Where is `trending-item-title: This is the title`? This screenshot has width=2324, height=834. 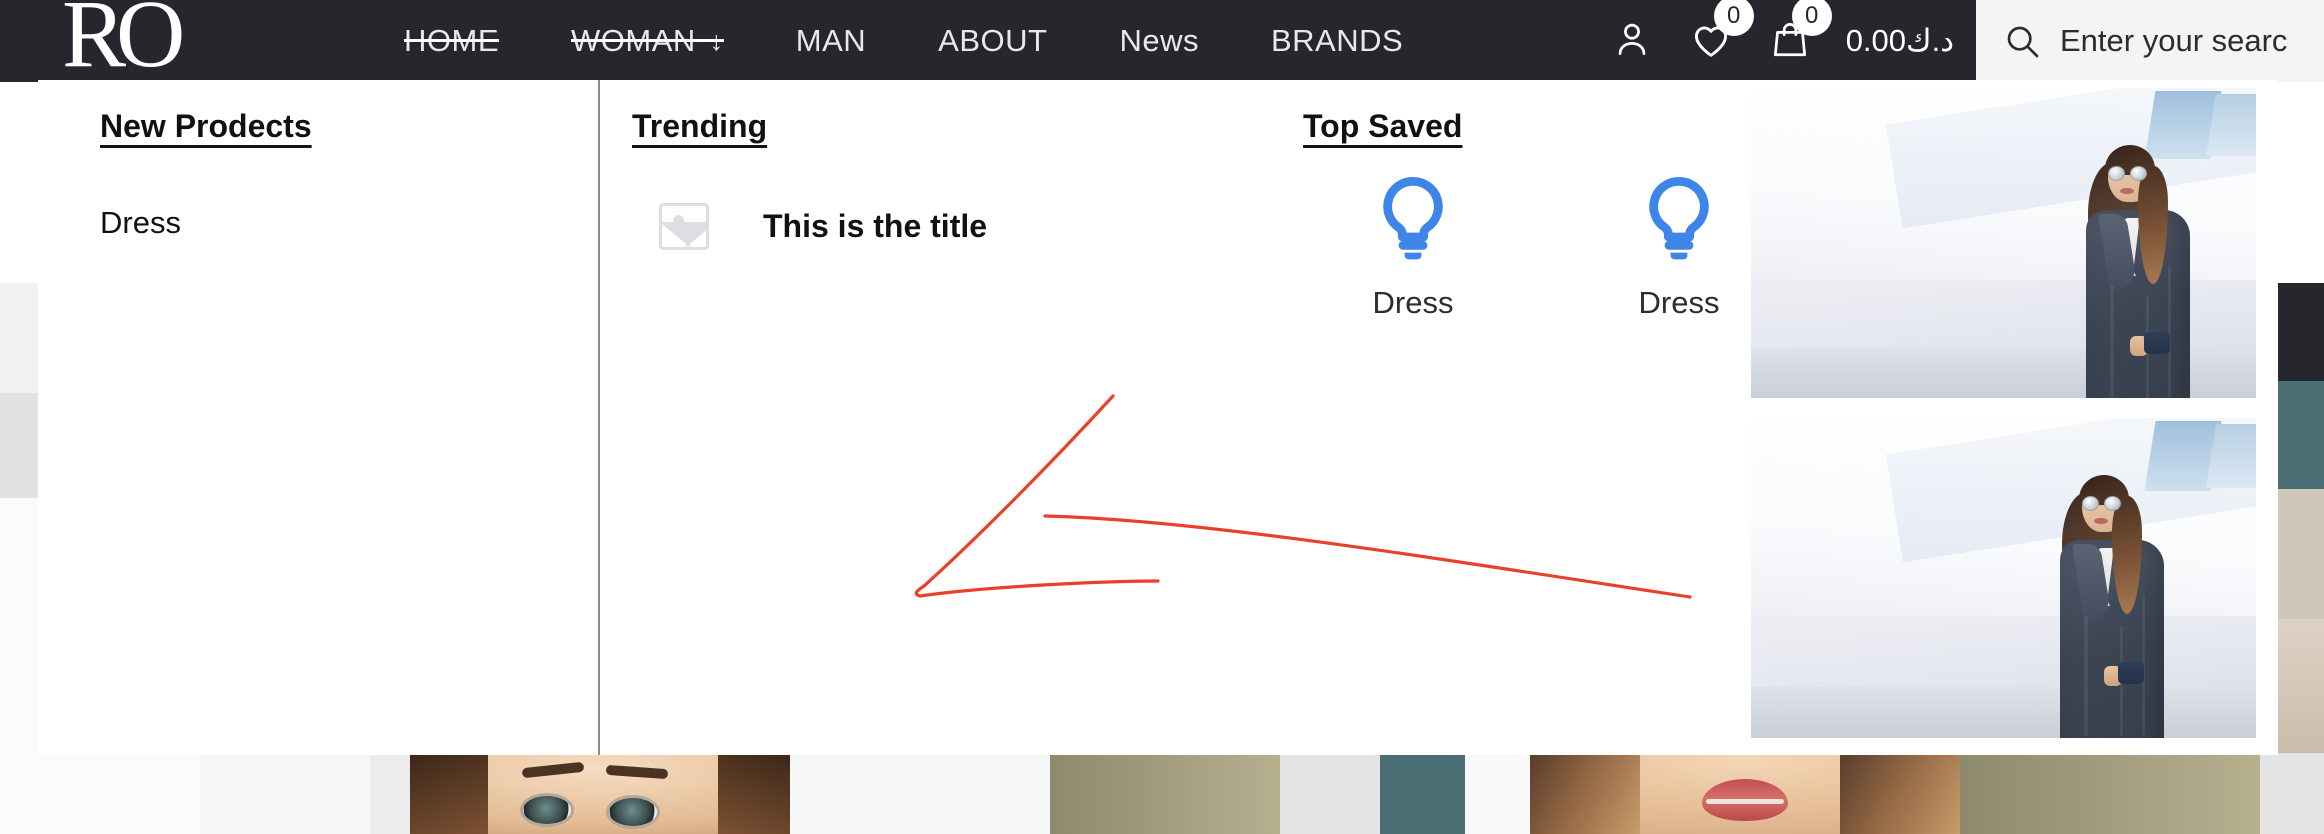 trending-item-title: This is the title is located at coordinates (875, 226).